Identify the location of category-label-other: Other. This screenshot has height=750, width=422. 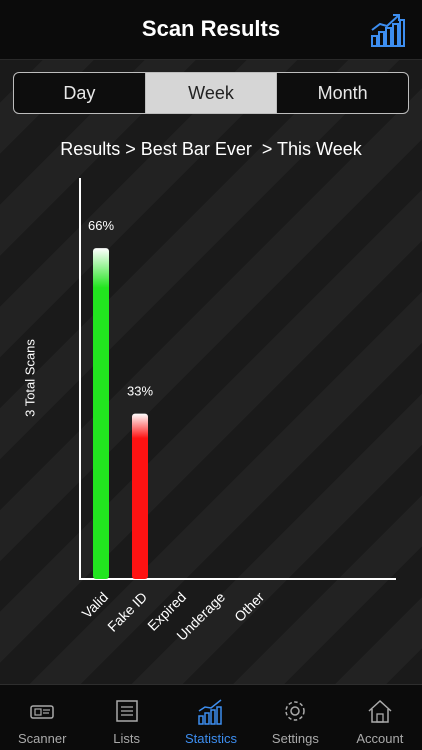
(249, 607).